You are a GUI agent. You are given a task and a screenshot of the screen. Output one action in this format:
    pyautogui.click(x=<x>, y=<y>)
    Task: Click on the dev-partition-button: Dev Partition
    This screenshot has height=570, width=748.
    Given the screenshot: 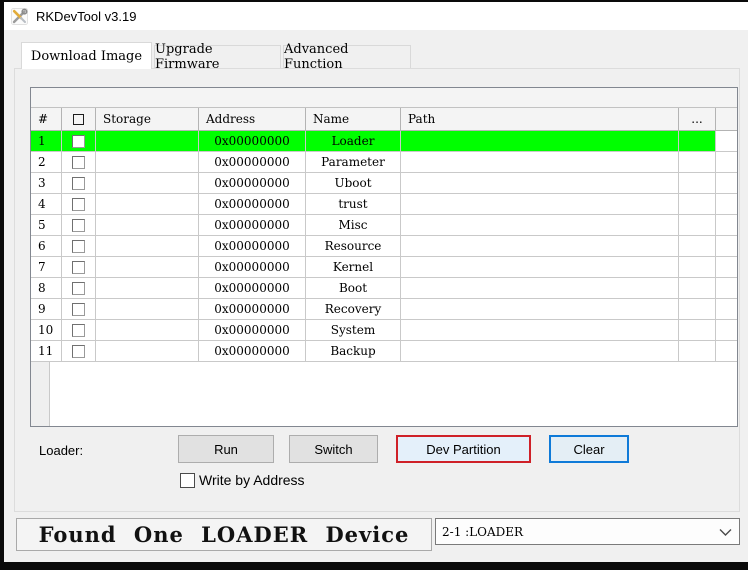 What is the action you would take?
    pyautogui.click(x=463, y=449)
    